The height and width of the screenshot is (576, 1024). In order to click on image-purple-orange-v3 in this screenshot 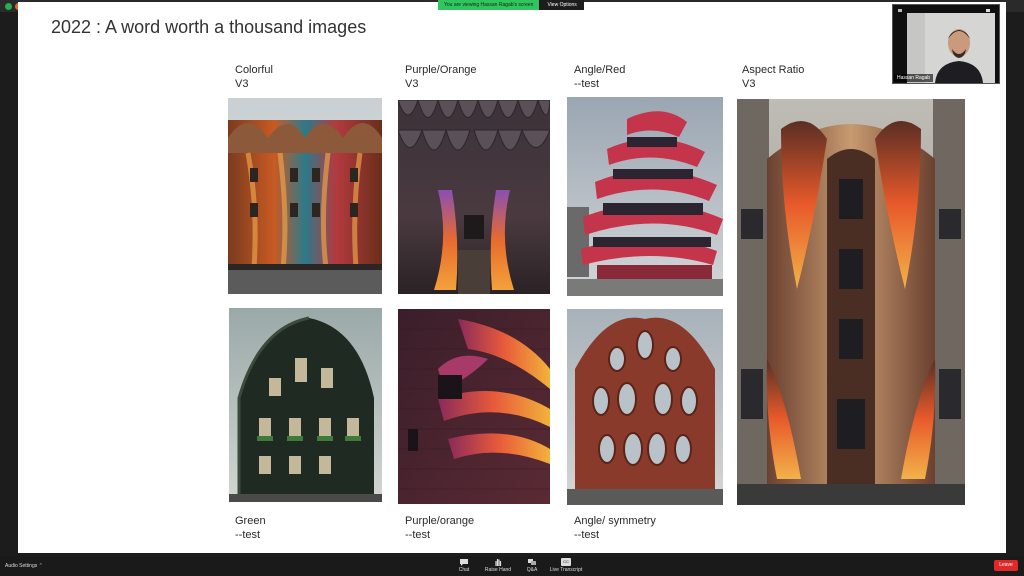, I will do `click(474, 197)`.